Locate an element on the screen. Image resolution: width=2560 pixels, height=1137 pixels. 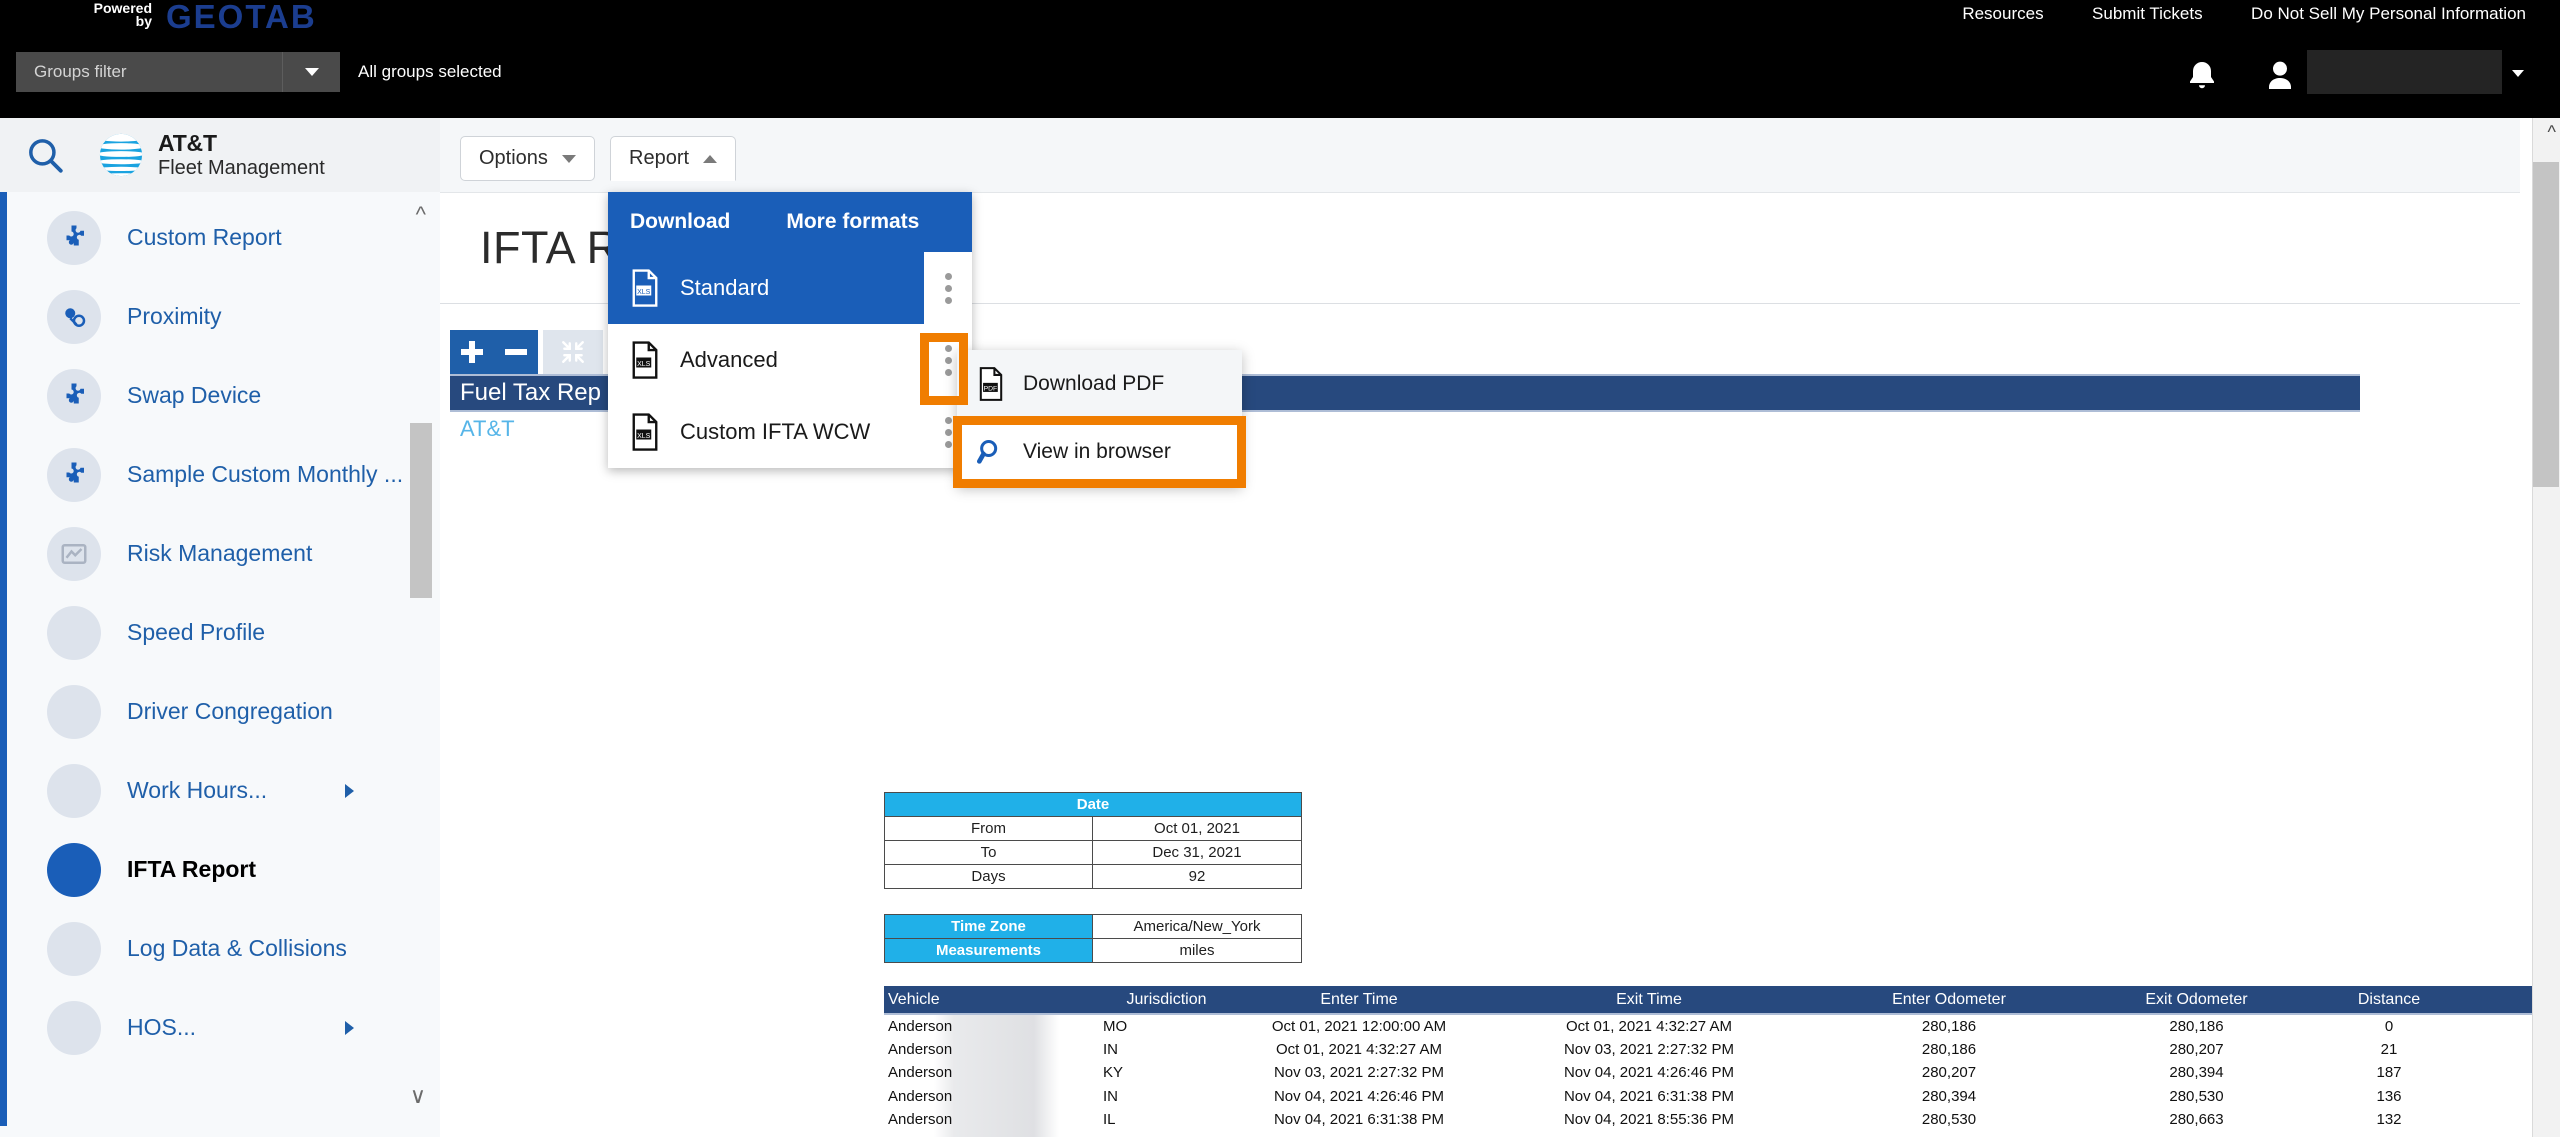
table-cell: 14 is located at coordinates (2389, 1134).